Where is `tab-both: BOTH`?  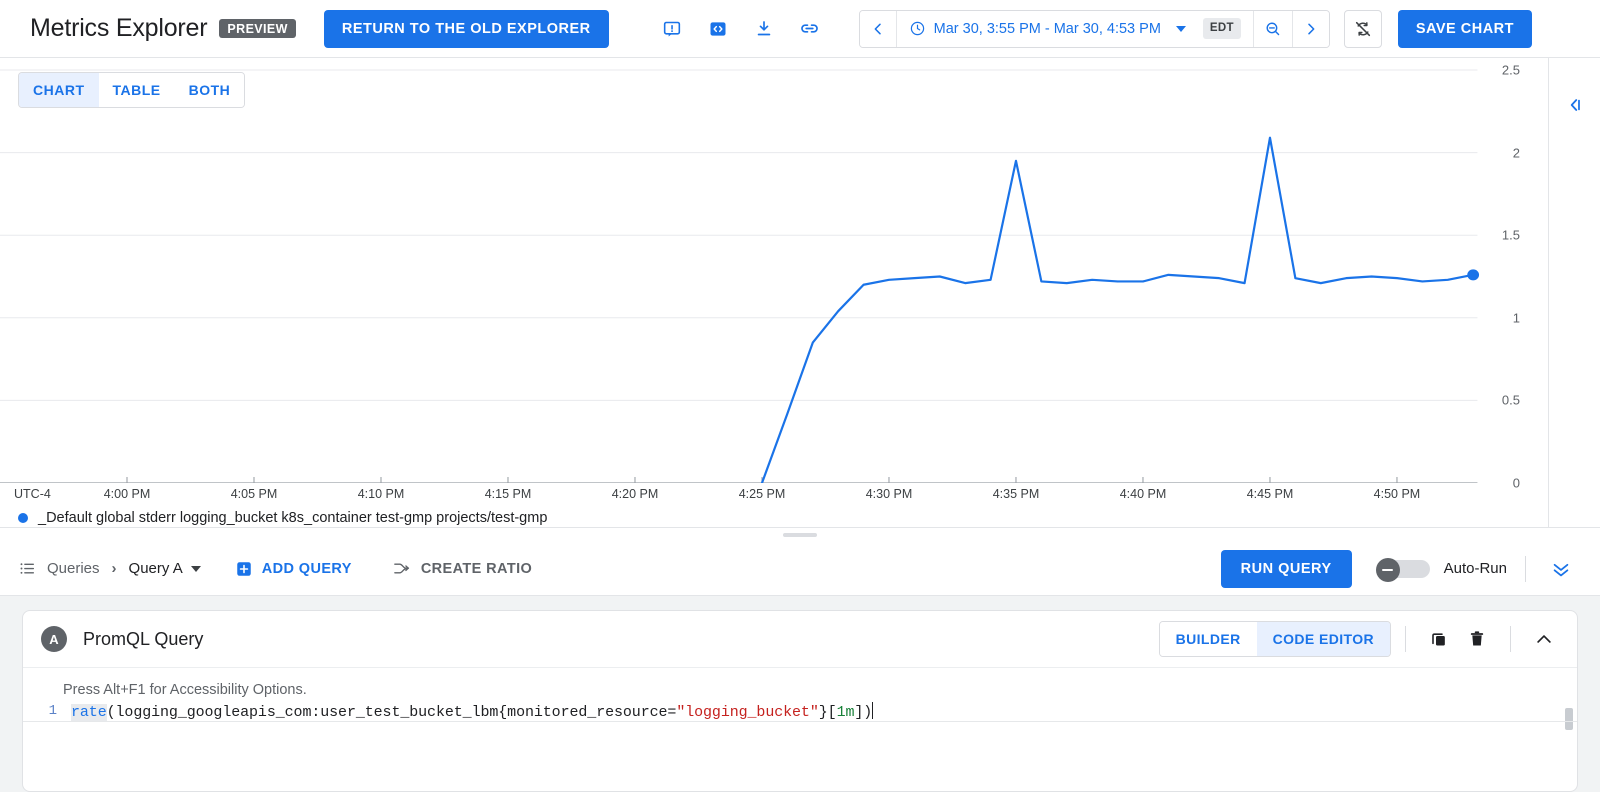 tab-both: BOTH is located at coordinates (209, 90).